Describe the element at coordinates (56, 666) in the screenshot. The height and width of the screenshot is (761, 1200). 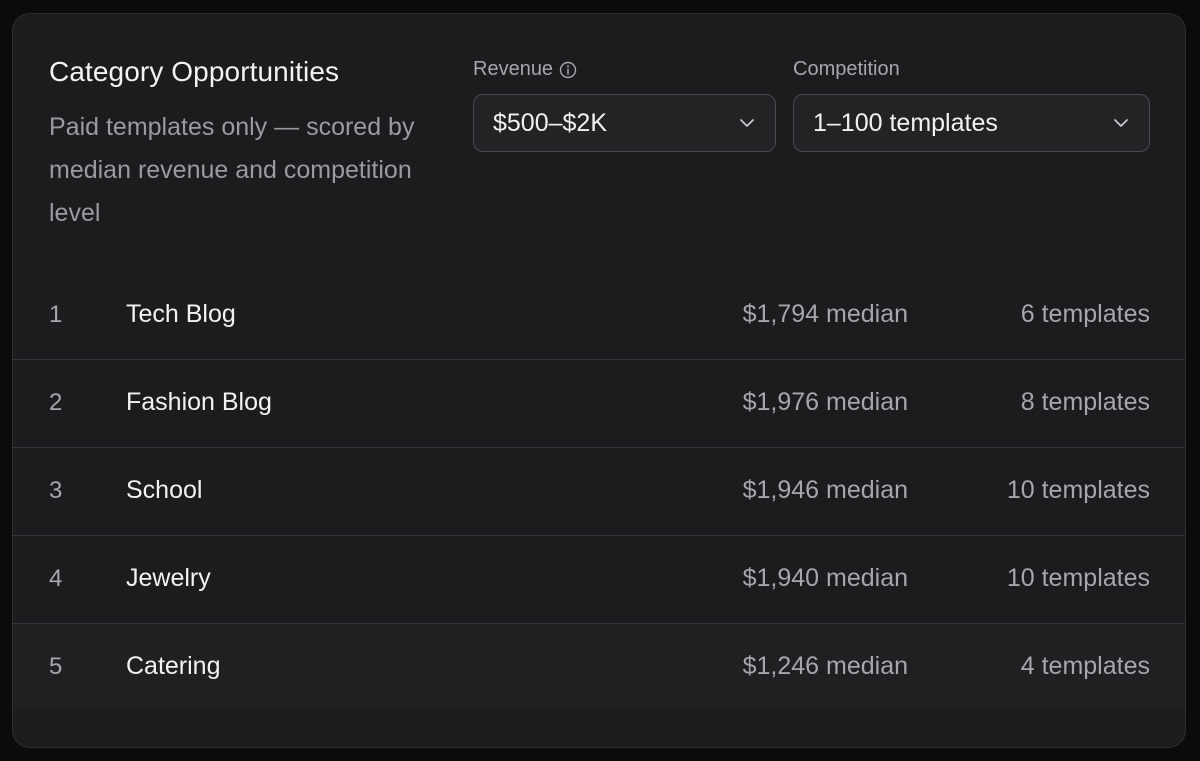
I see `category-rank: 5` at that location.